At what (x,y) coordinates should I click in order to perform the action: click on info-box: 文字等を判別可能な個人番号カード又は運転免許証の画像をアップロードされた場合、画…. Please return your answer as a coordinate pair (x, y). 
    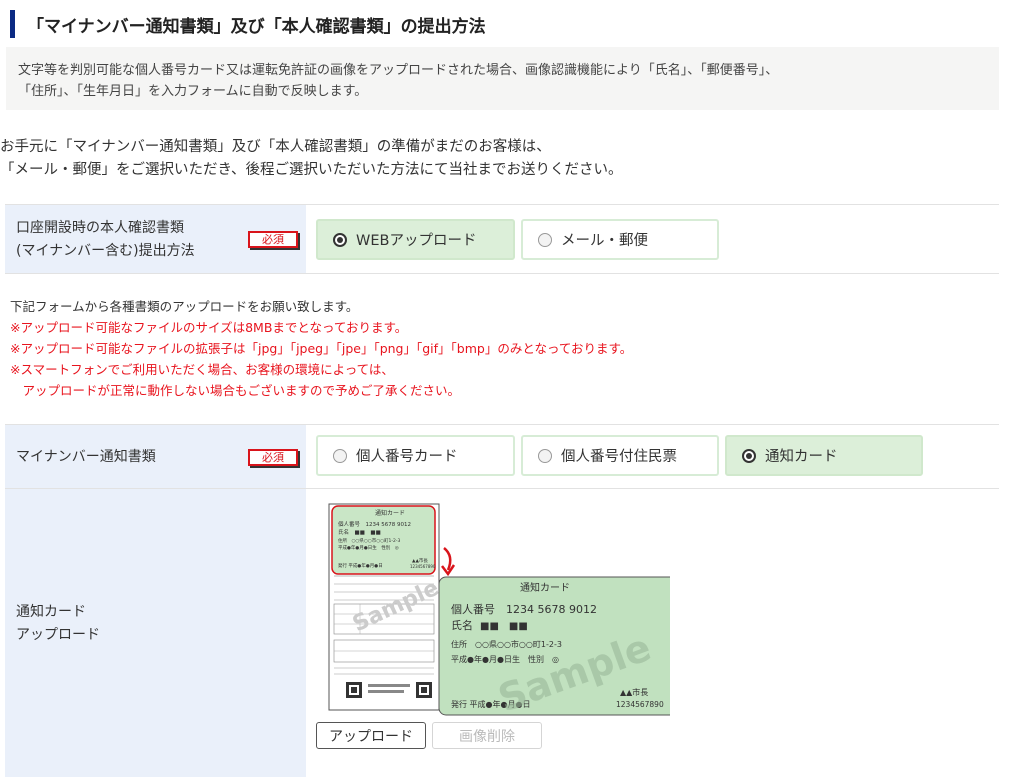
    Looking at the image, I should click on (502, 78).